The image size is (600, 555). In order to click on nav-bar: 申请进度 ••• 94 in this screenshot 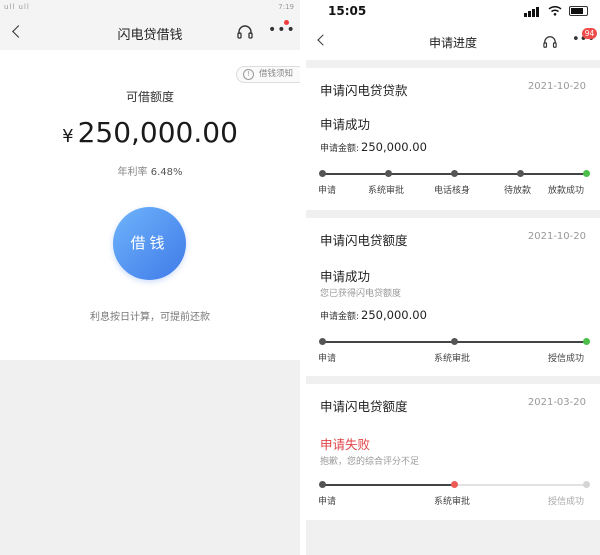, I will do `click(453, 41)`.